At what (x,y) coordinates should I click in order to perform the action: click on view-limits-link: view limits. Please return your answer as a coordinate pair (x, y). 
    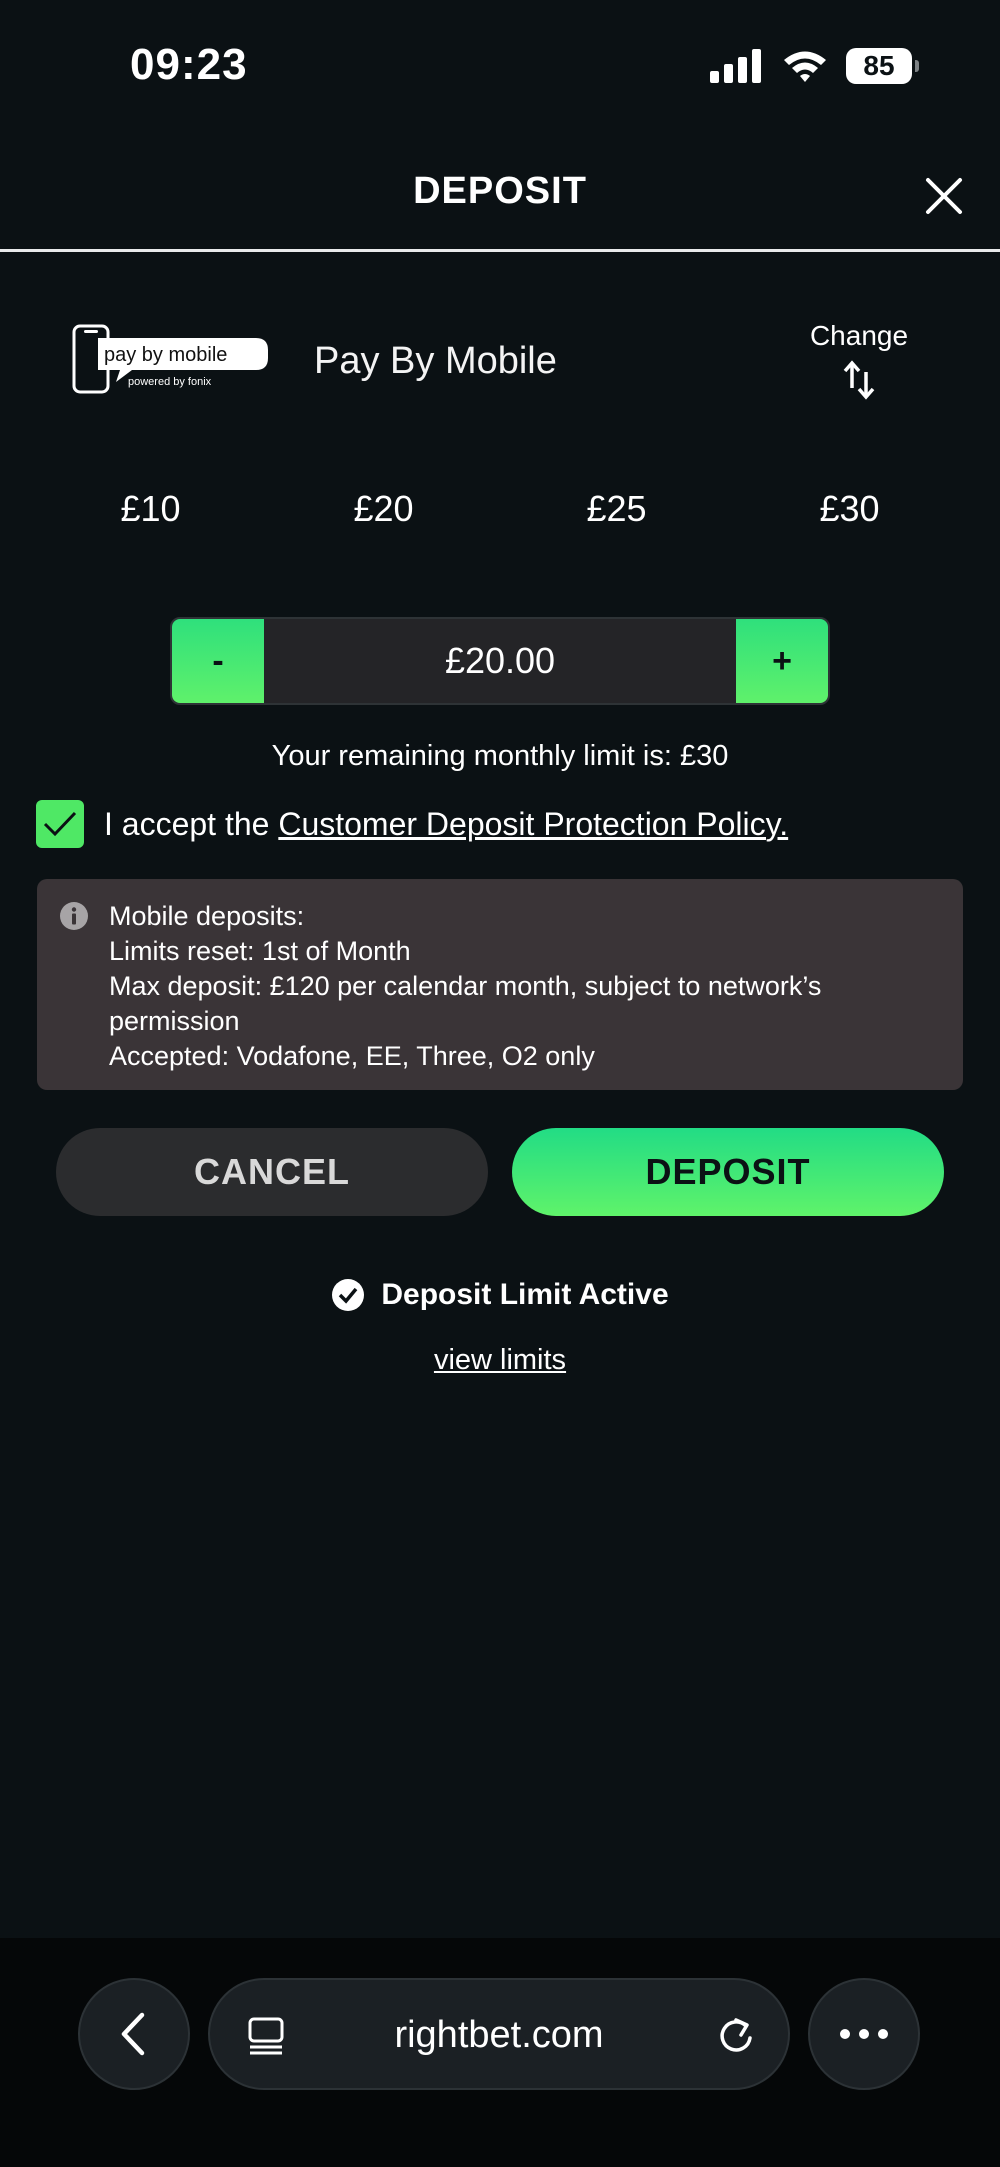
    Looking at the image, I should click on (500, 1360).